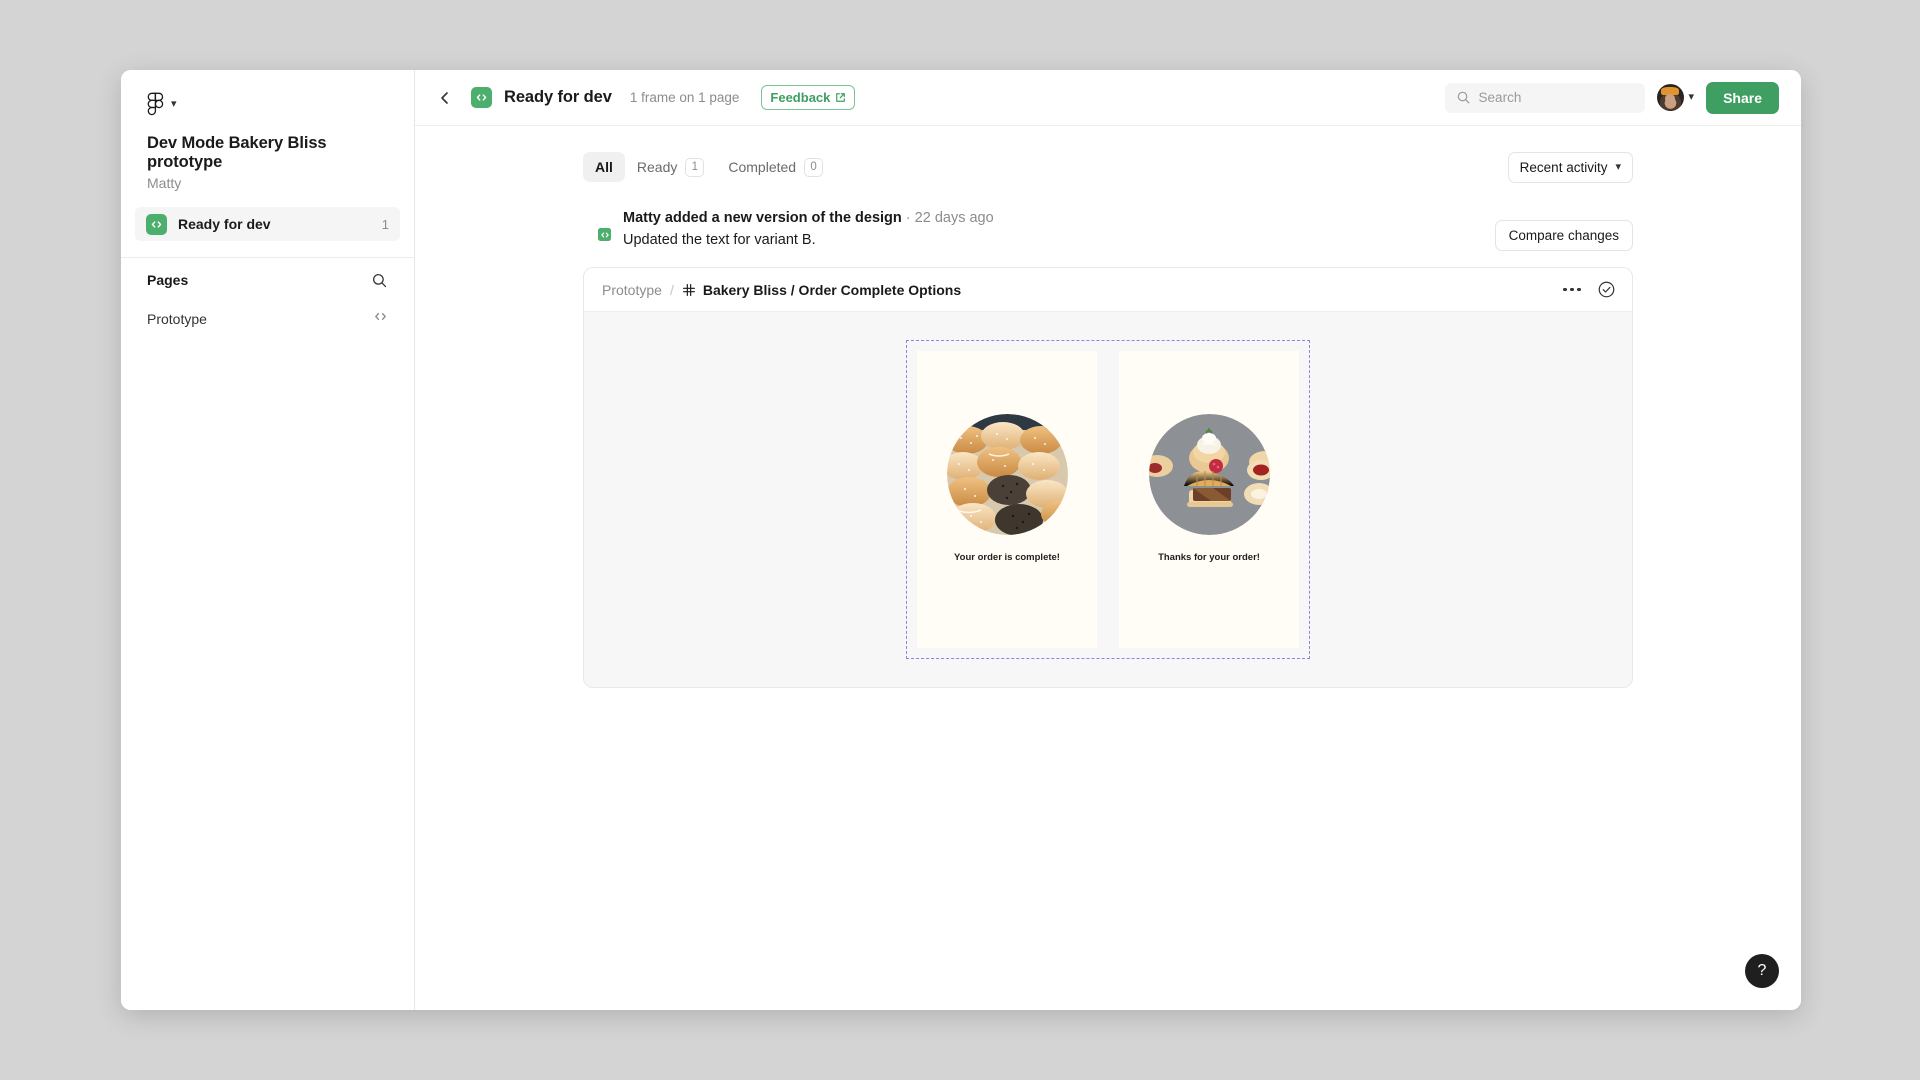 The width and height of the screenshot is (1920, 1080). Describe the element at coordinates (814, 167) in the screenshot. I see `tab-count: 0` at that location.